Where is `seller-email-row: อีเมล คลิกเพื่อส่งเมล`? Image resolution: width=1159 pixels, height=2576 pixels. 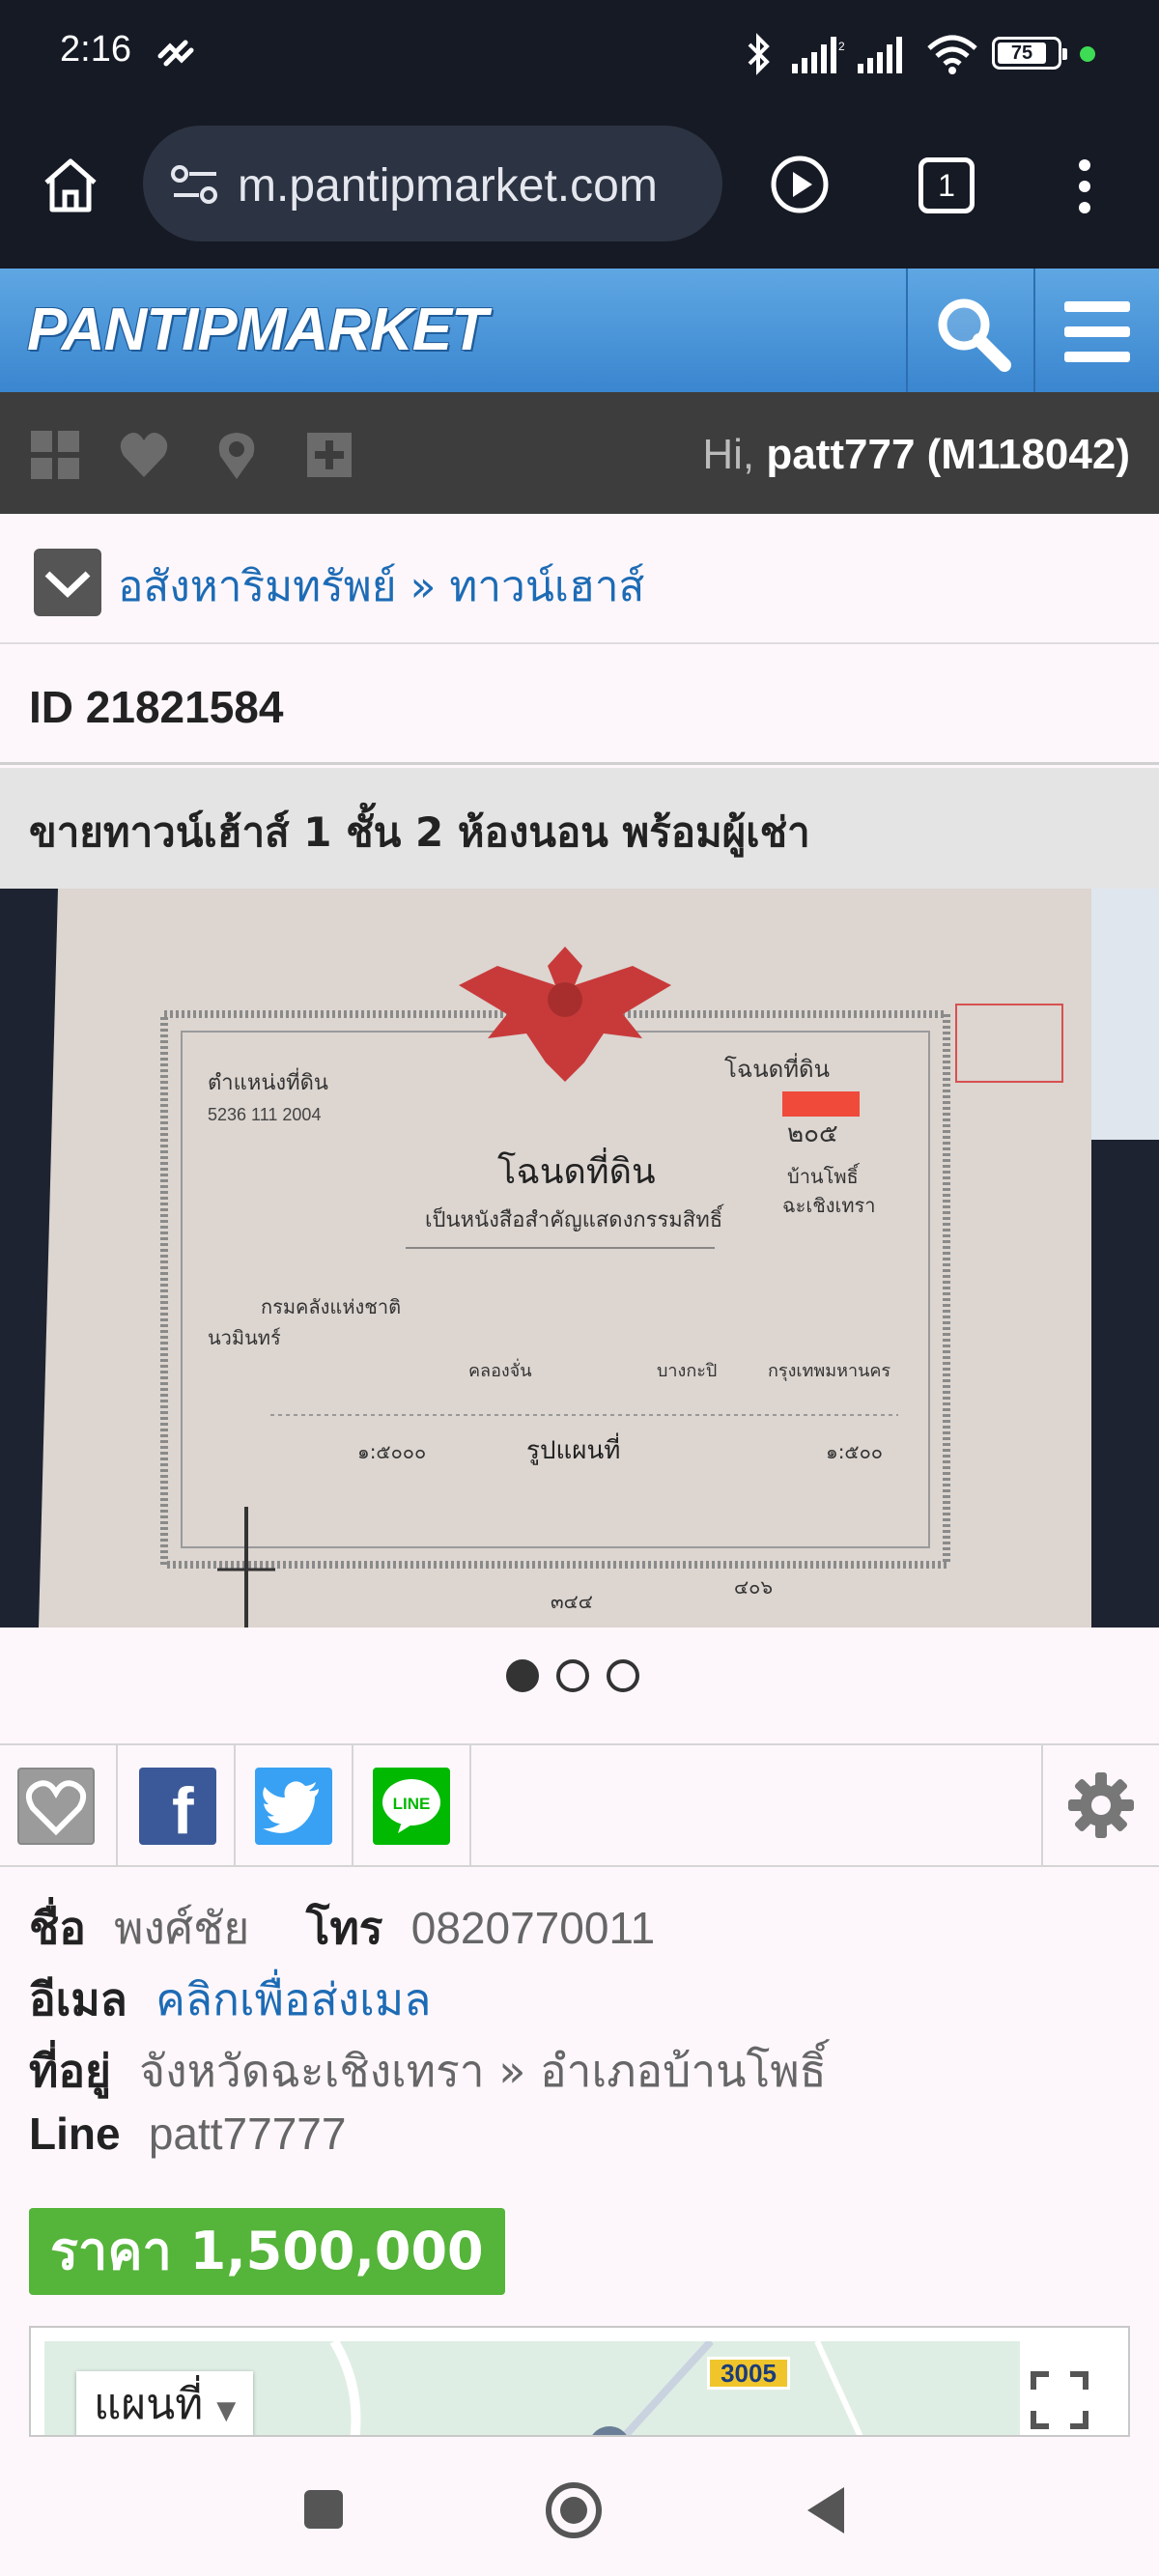 seller-email-row: อีเมล คลิกเพื่อส่งเมล is located at coordinates (230, 2000).